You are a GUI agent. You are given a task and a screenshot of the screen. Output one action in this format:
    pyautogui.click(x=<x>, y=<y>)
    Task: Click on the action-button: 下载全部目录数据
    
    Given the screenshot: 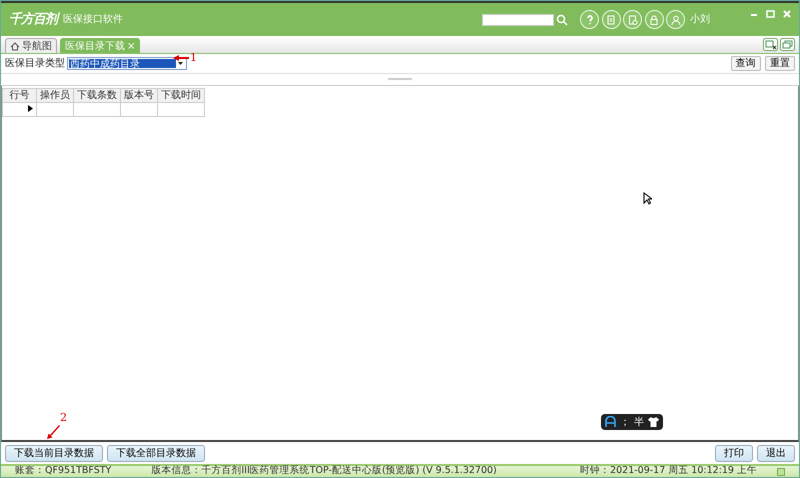 What is the action you would take?
    pyautogui.click(x=156, y=453)
    